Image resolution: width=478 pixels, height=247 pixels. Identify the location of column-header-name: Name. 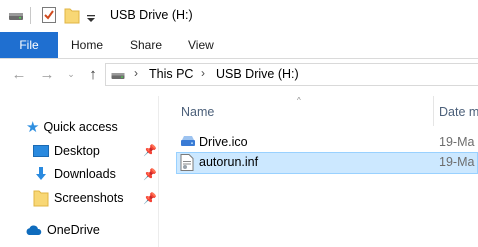
(197, 112).